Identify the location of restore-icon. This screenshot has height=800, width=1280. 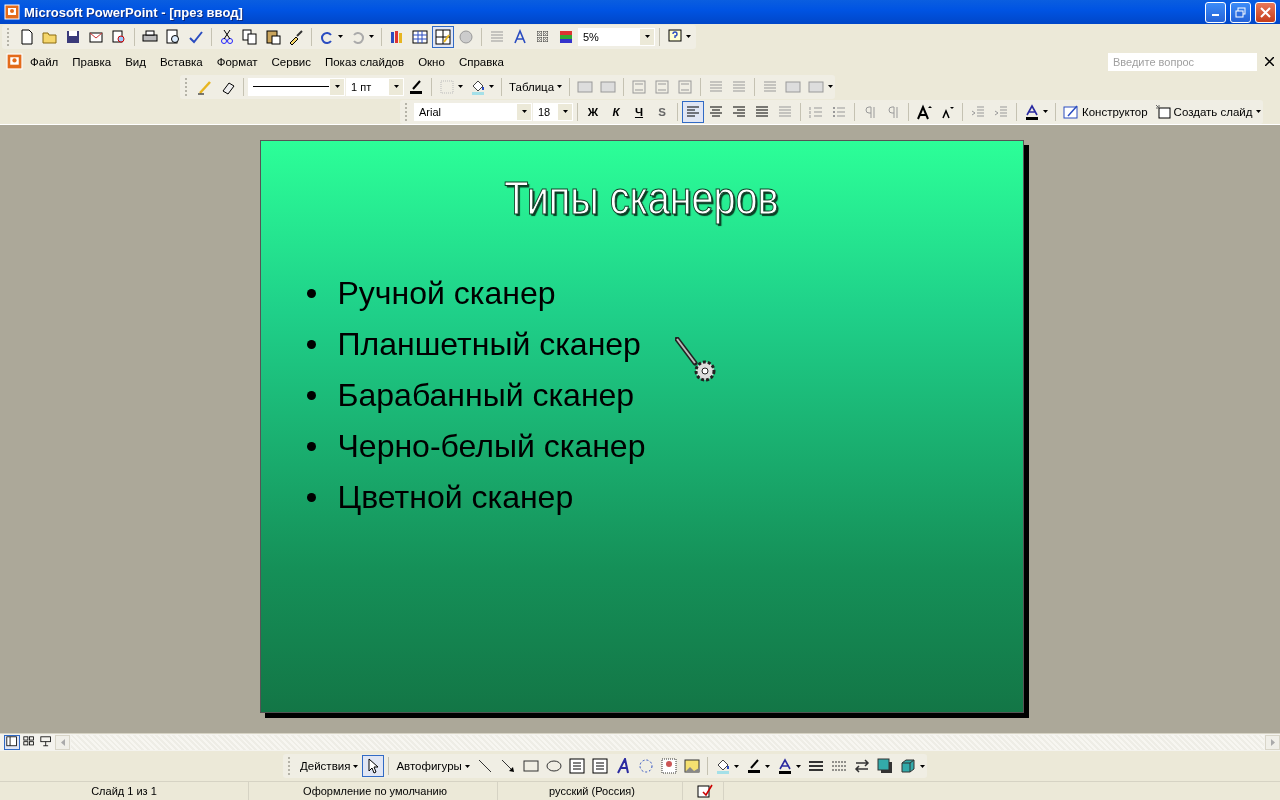
(1240, 12).